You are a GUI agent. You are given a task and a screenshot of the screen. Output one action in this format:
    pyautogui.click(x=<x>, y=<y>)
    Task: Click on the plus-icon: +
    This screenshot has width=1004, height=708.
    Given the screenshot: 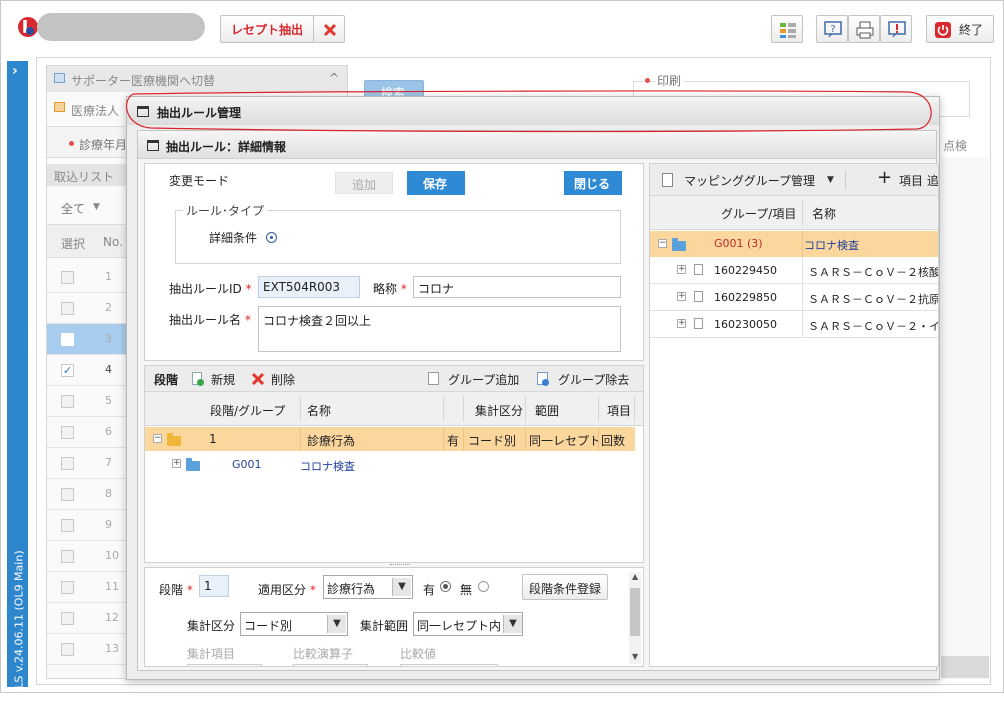 What is the action you would take?
    pyautogui.click(x=885, y=177)
    